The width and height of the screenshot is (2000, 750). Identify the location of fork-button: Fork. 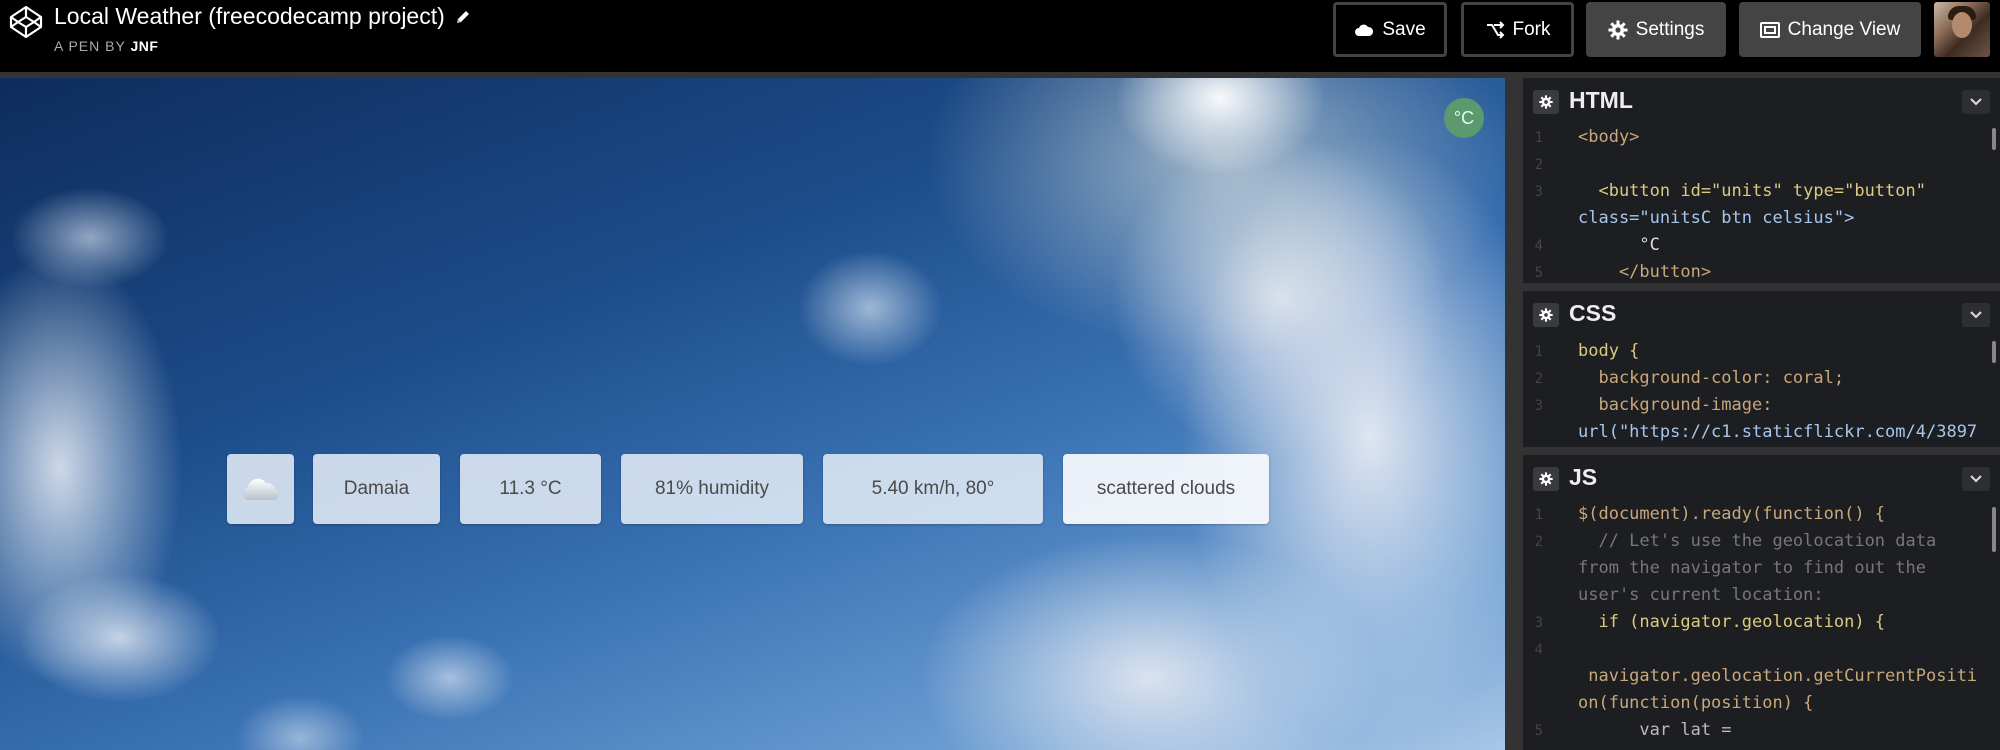
(1517, 29).